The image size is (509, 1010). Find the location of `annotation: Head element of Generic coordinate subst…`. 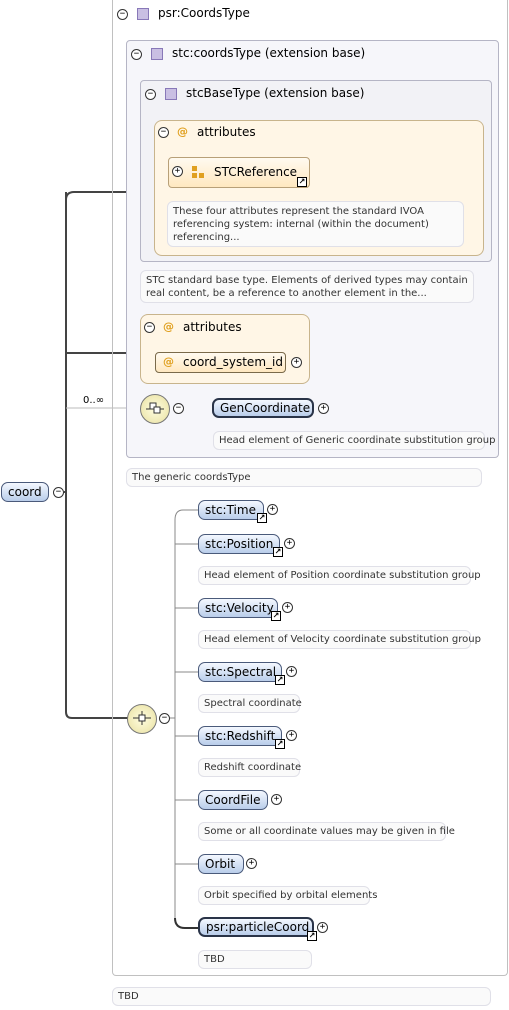

annotation: Head element of Generic coordinate subst… is located at coordinates (354, 440).